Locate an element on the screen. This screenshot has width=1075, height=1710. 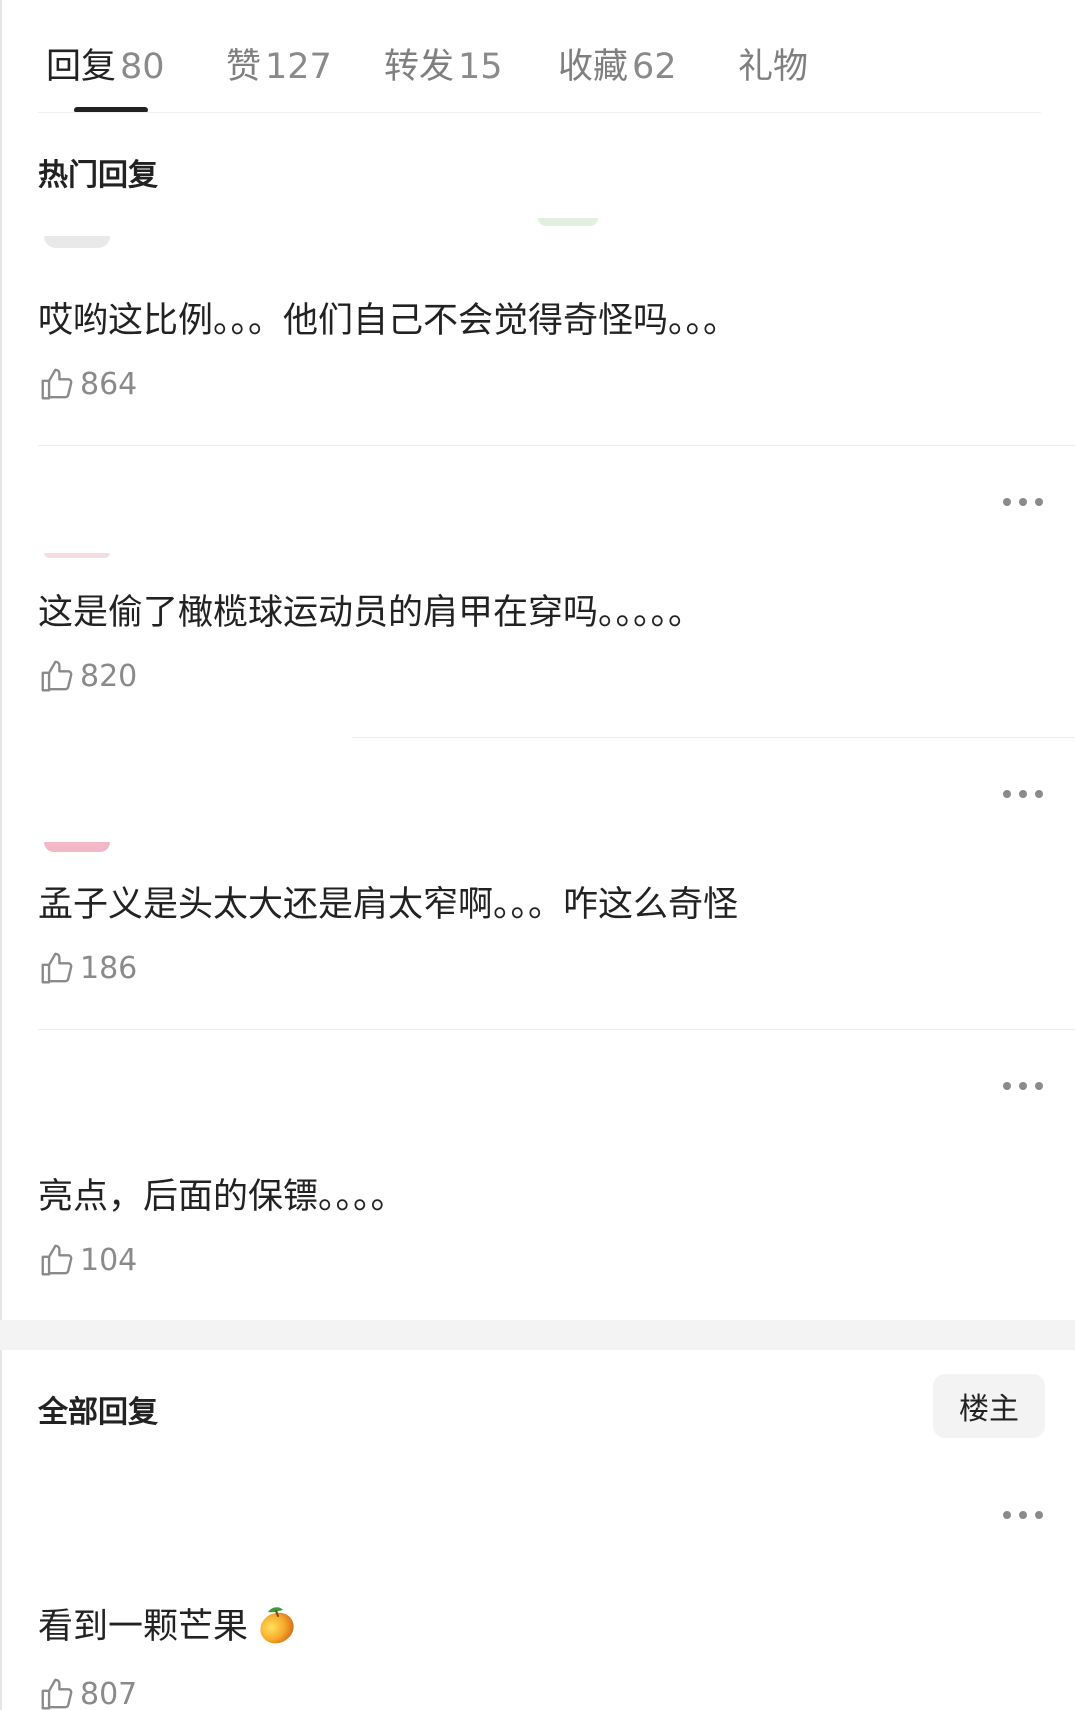
comment-text: 亮点，后面的保镖。。。。 is located at coordinates (222, 1197).